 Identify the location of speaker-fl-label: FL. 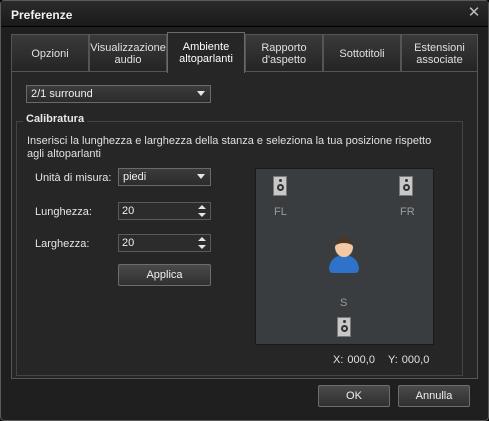
(280, 212).